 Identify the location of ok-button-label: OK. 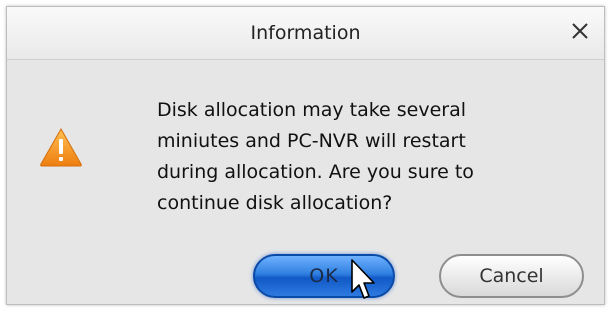
(324, 276).